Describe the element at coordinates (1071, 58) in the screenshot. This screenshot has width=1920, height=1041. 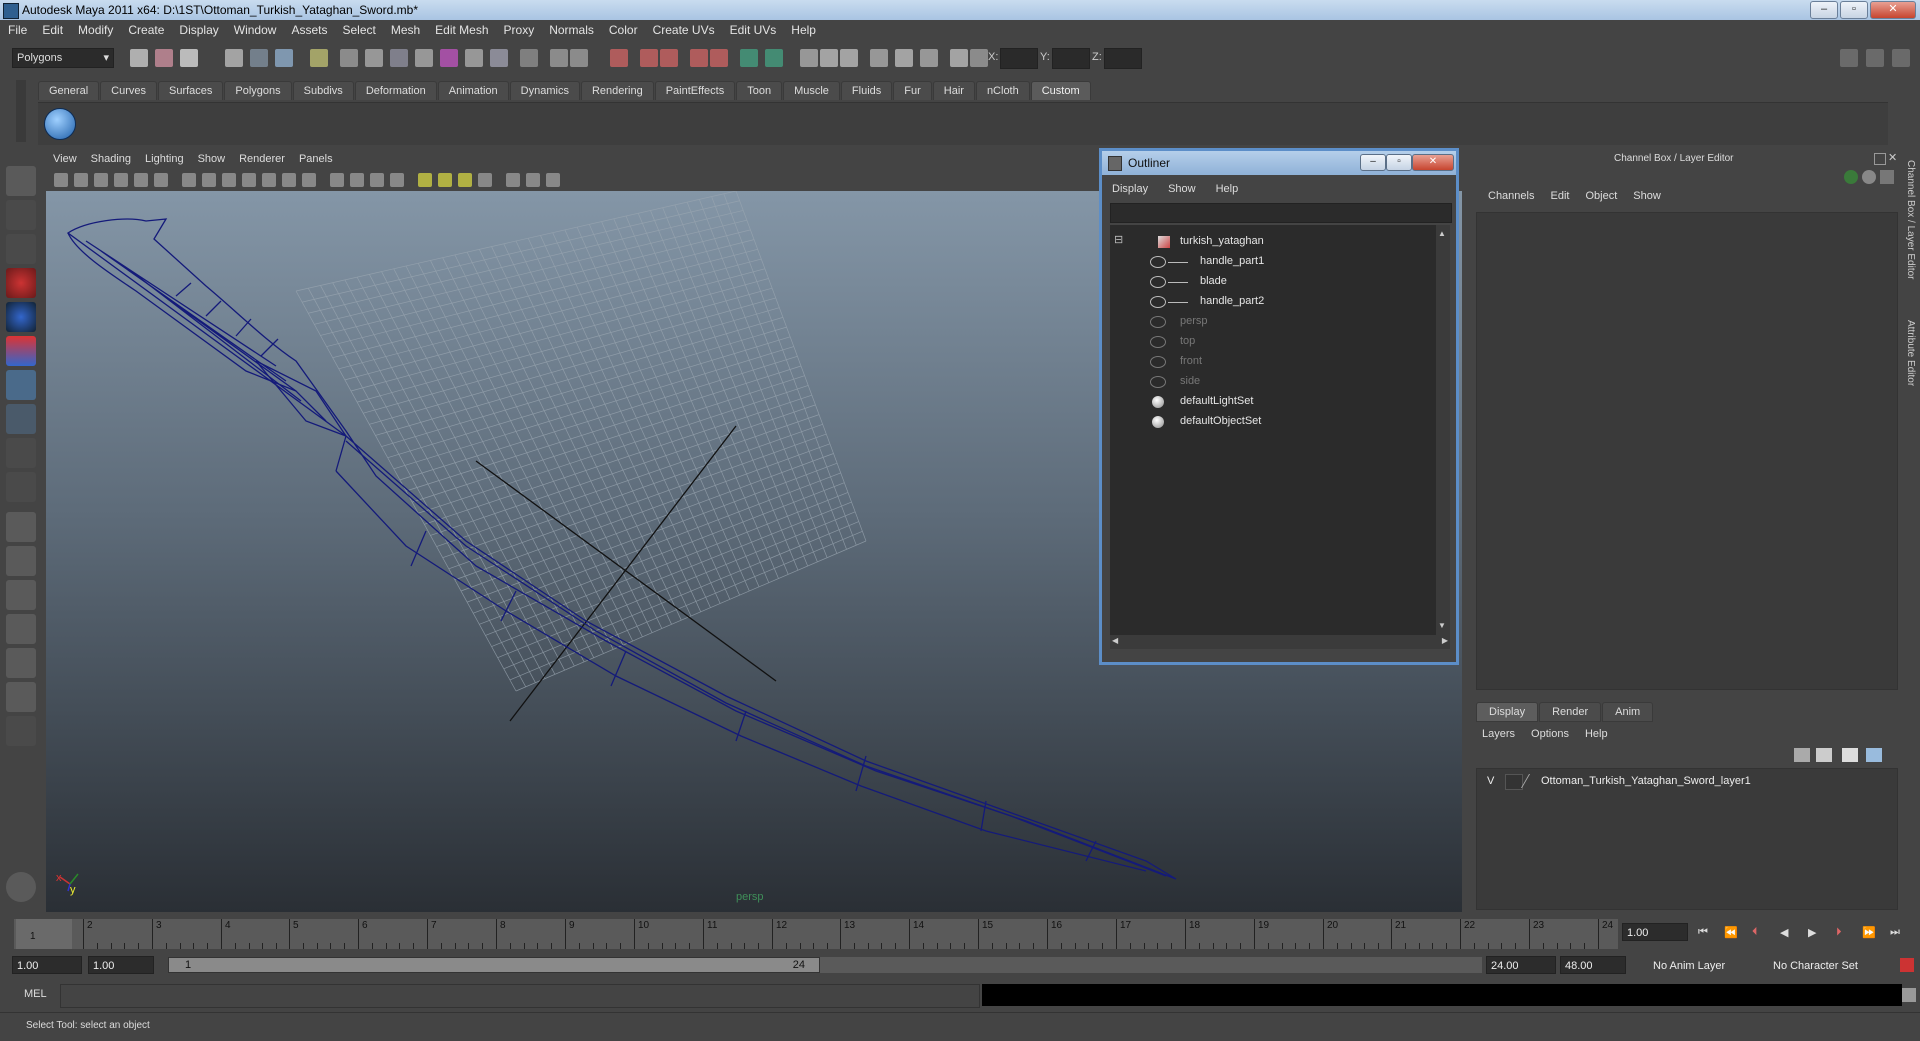
I see `y-field` at that location.